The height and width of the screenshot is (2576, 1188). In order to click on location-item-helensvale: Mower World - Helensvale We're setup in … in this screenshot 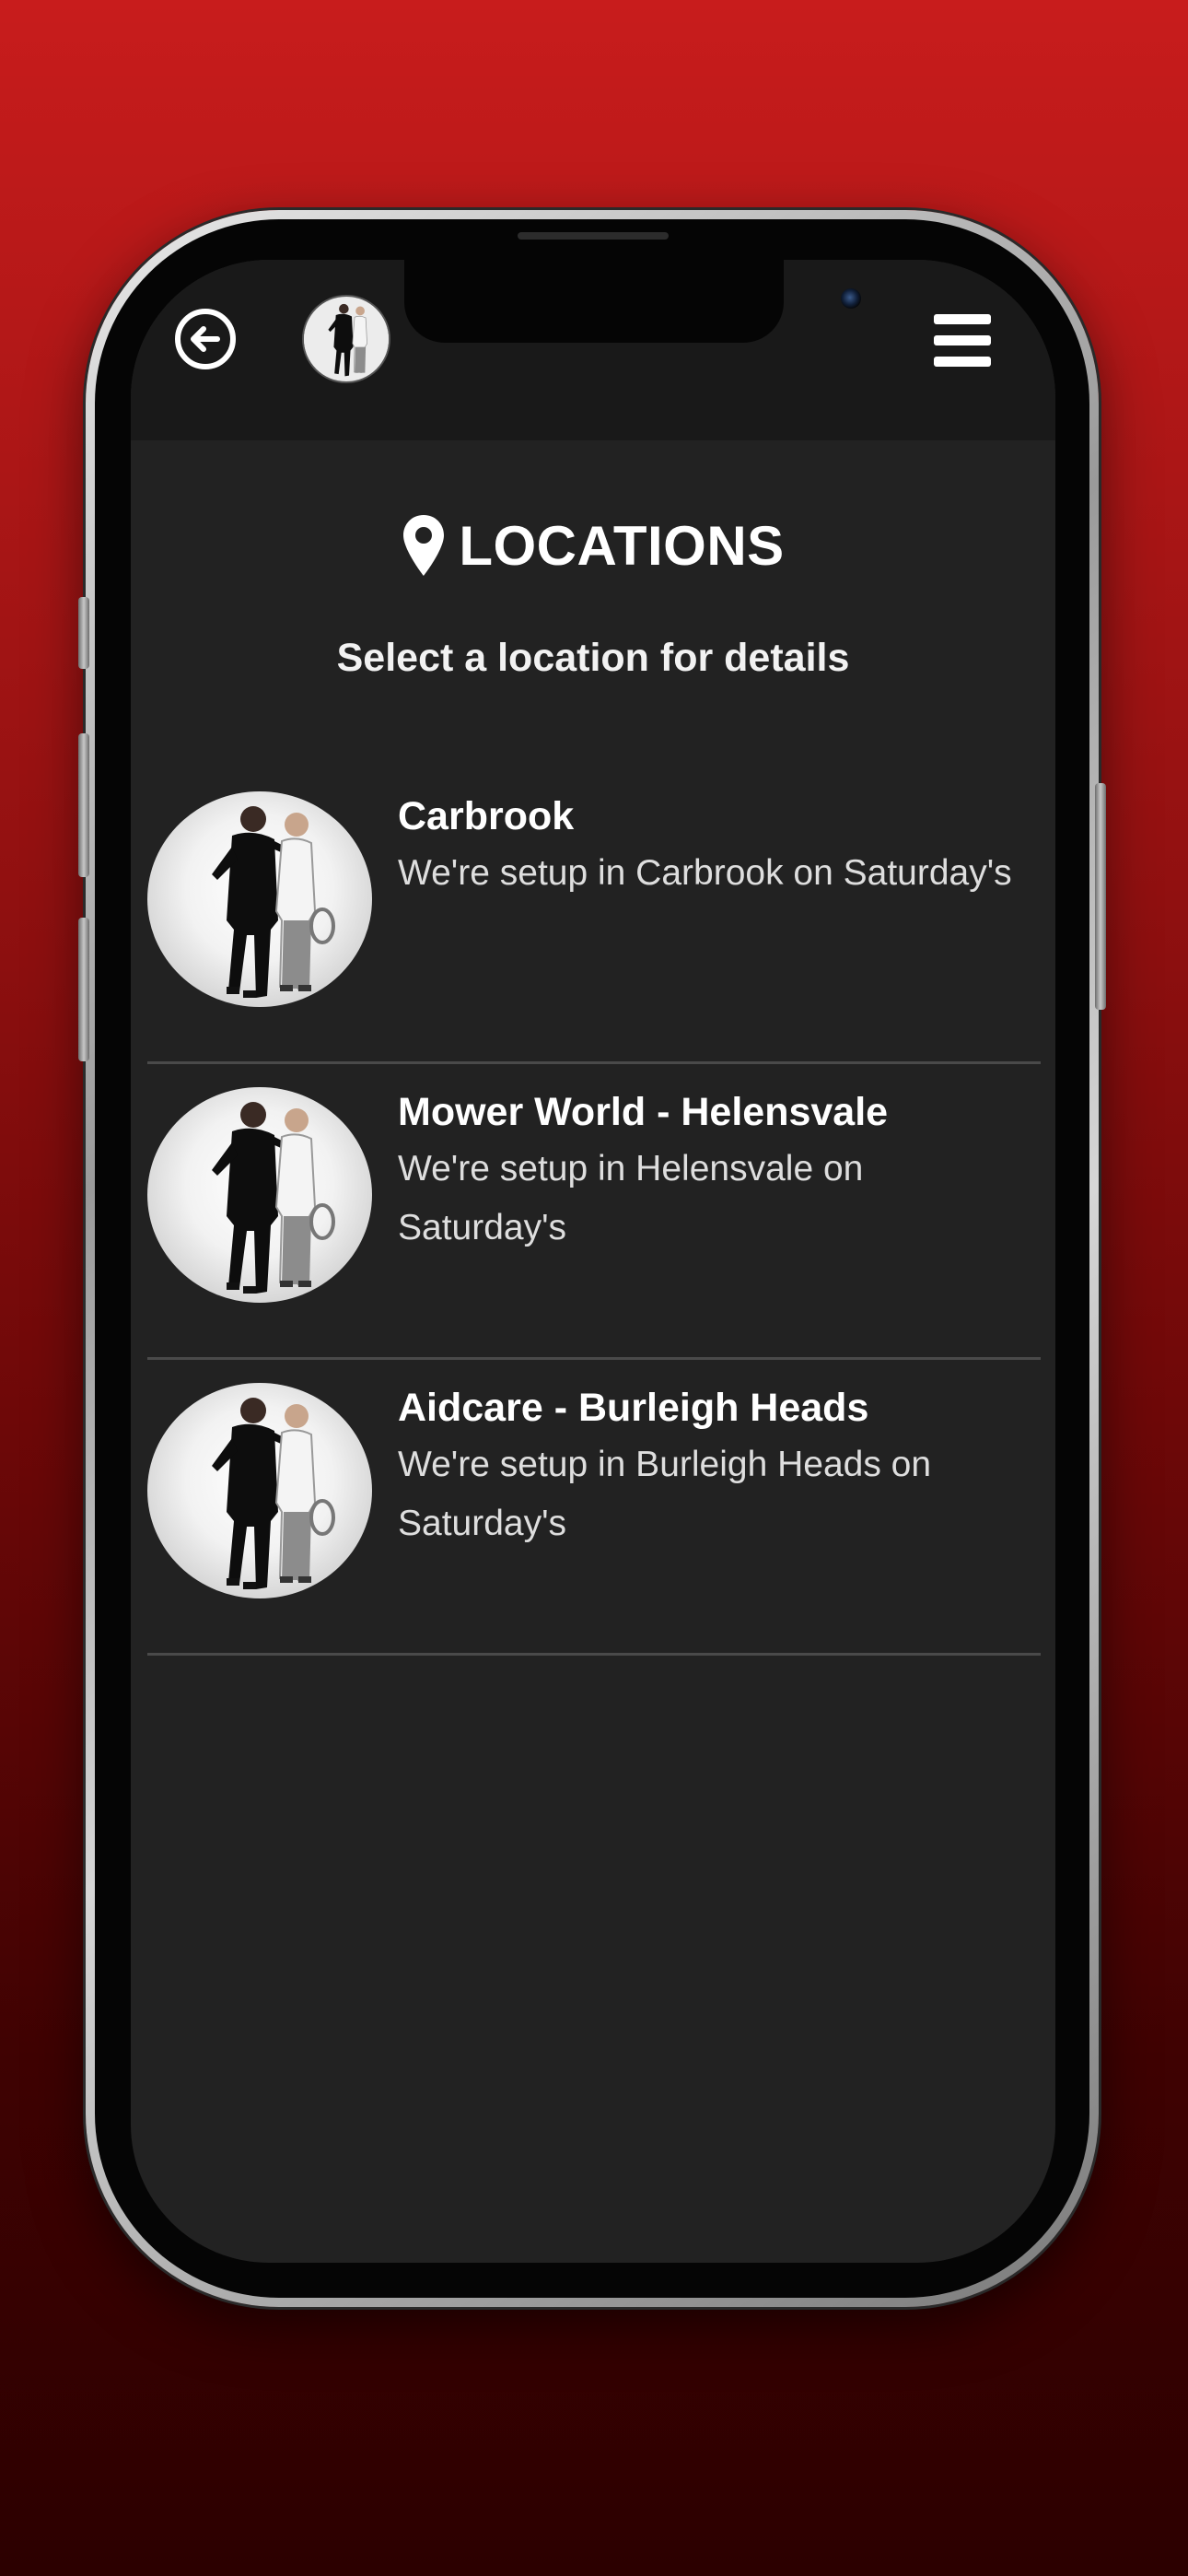, I will do `click(594, 1212)`.